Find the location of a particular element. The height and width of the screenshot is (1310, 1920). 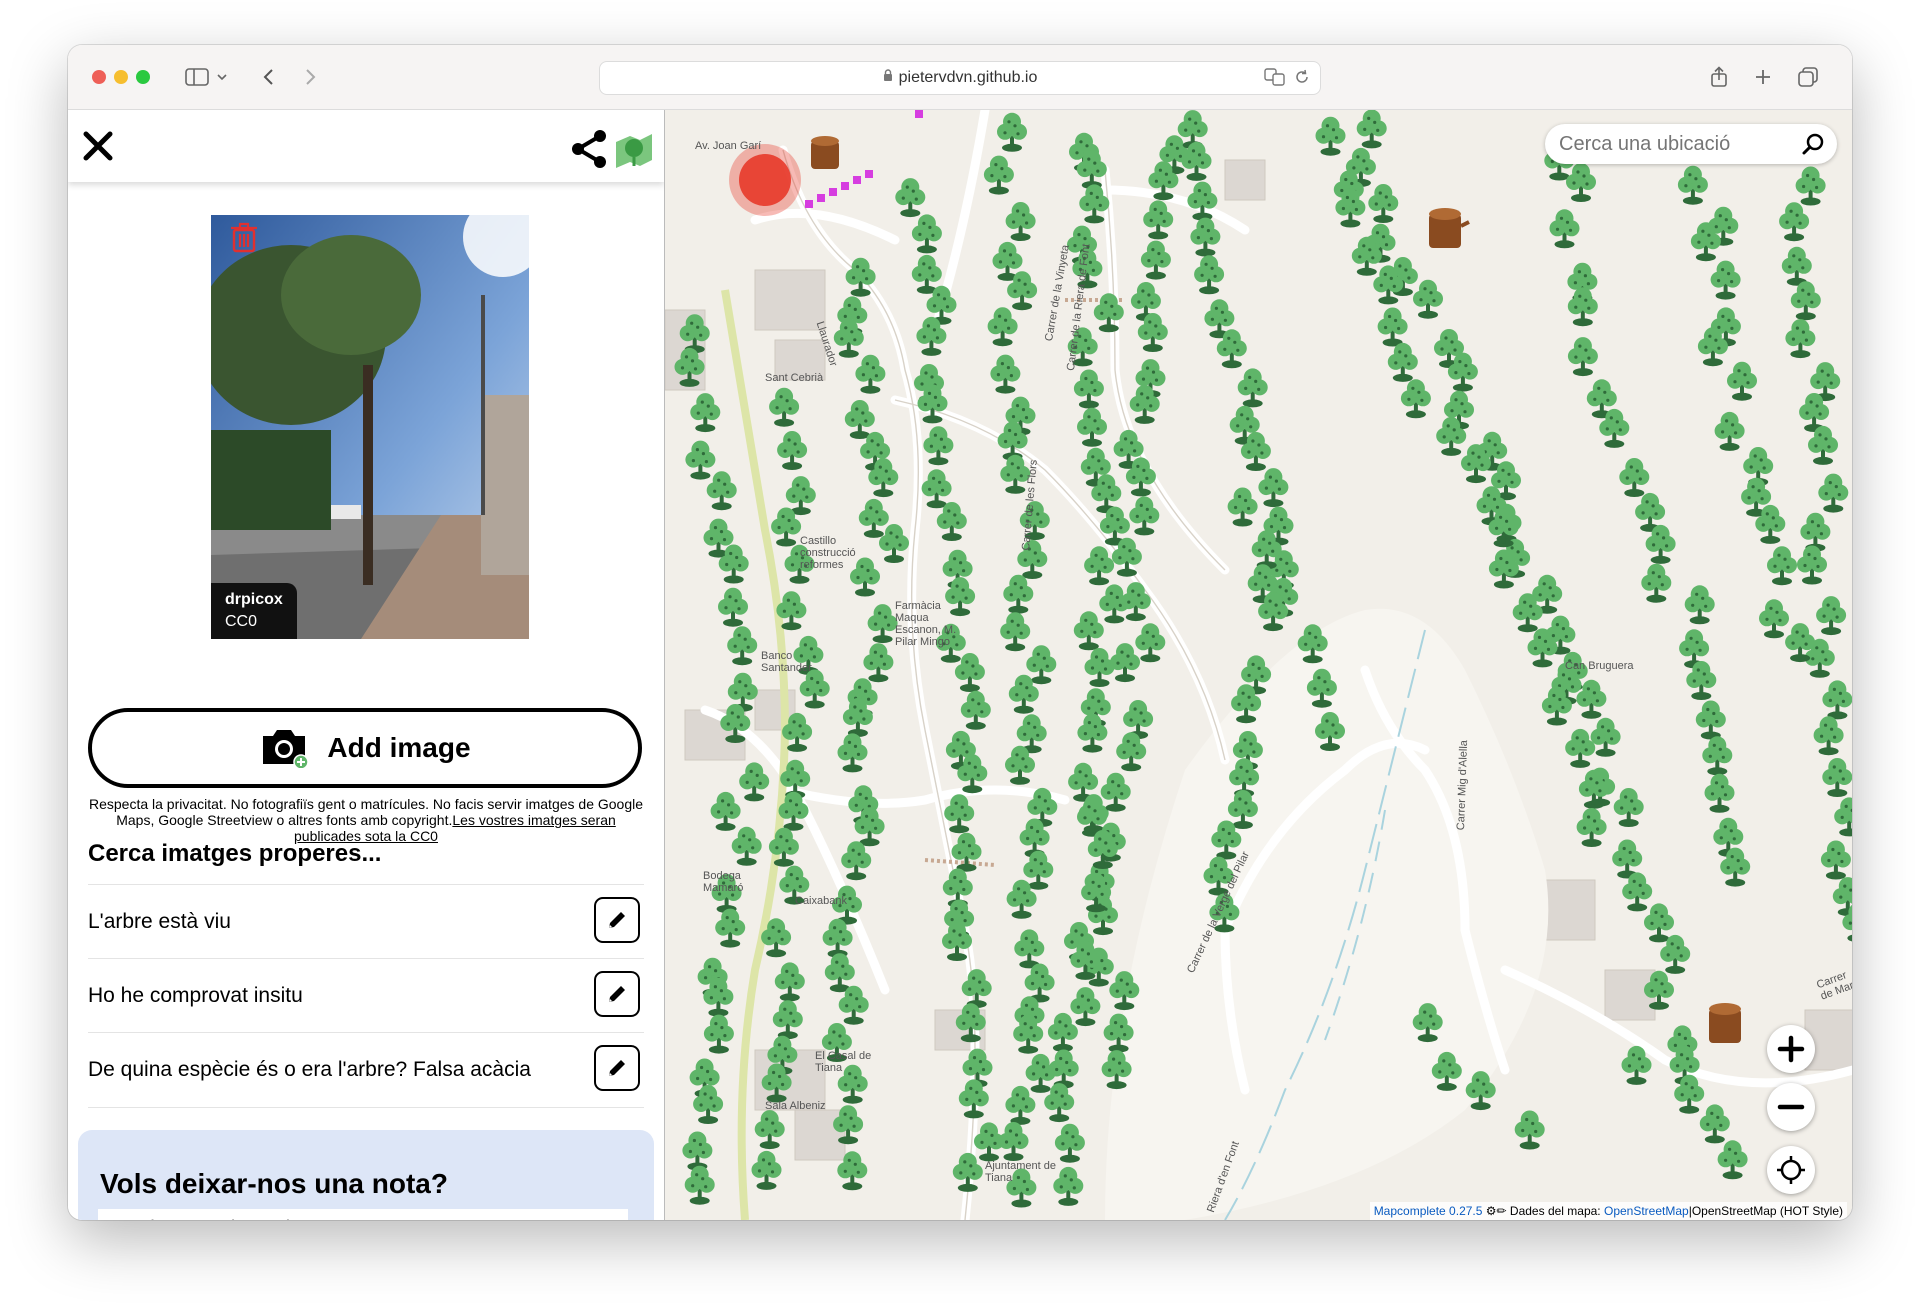

dead-tree-icon is located at coordinates (825, 152).